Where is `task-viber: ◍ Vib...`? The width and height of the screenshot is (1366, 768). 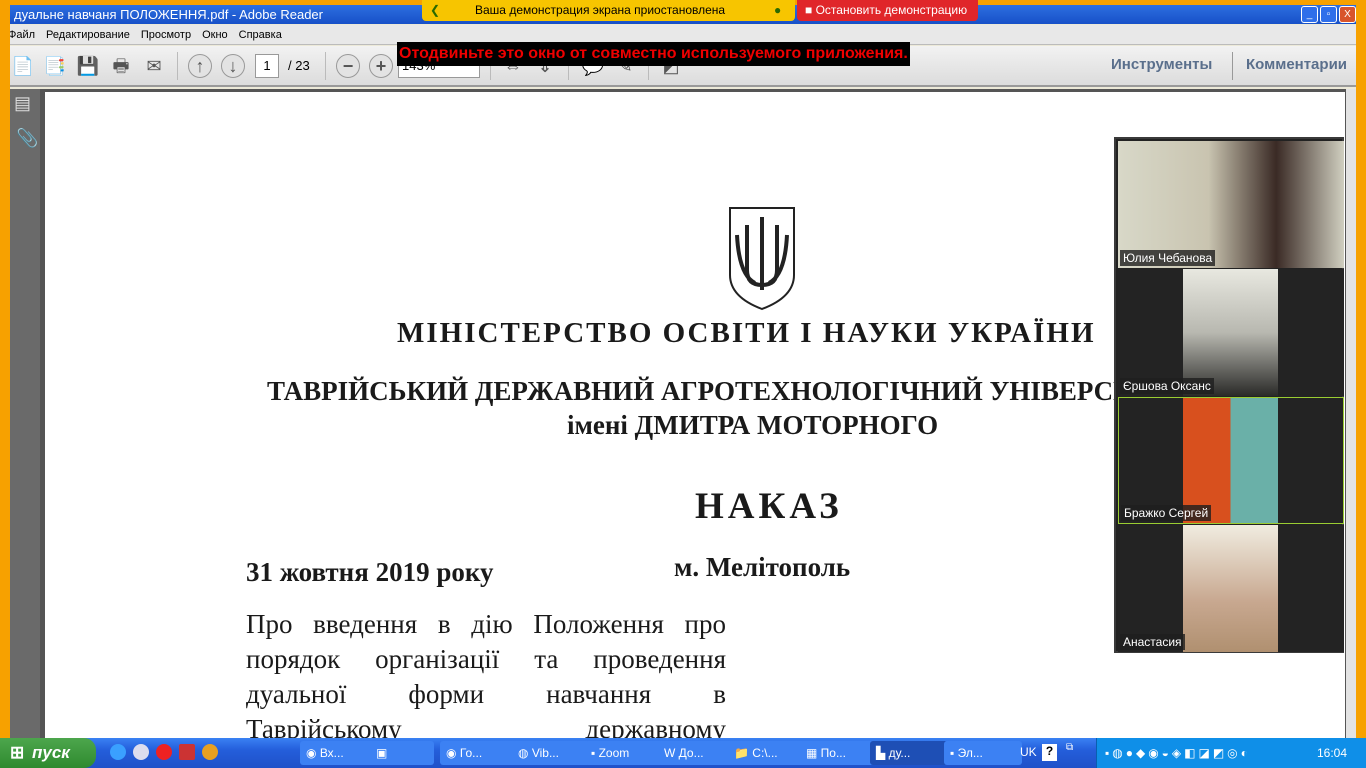 task-viber: ◍ Vib... is located at coordinates (551, 753).